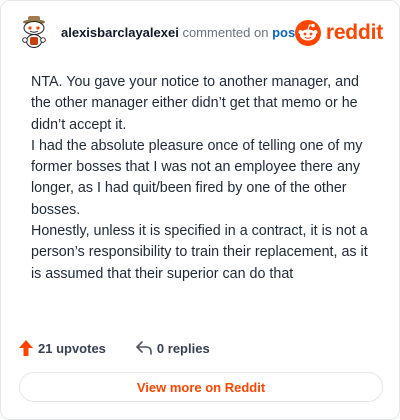 This screenshot has width=400, height=420. What do you see at coordinates (144, 348) in the screenshot?
I see `reply-icon` at bounding box center [144, 348].